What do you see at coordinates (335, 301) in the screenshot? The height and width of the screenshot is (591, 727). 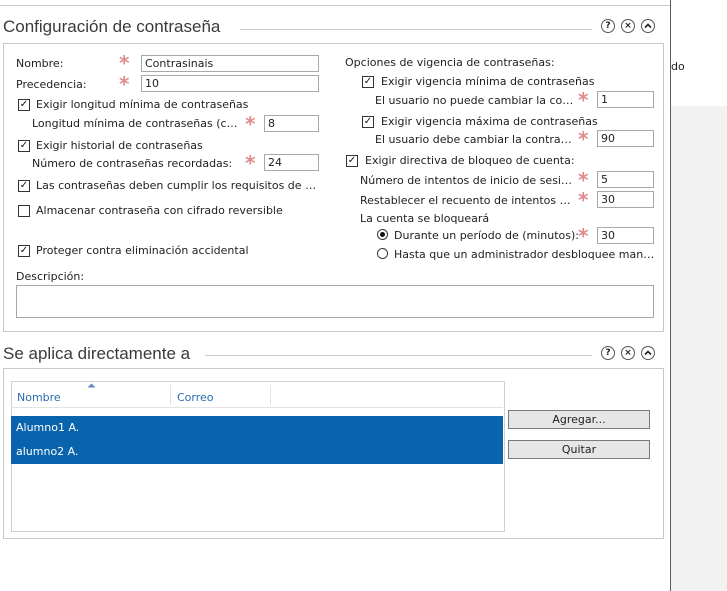 I see `description-textarea` at bounding box center [335, 301].